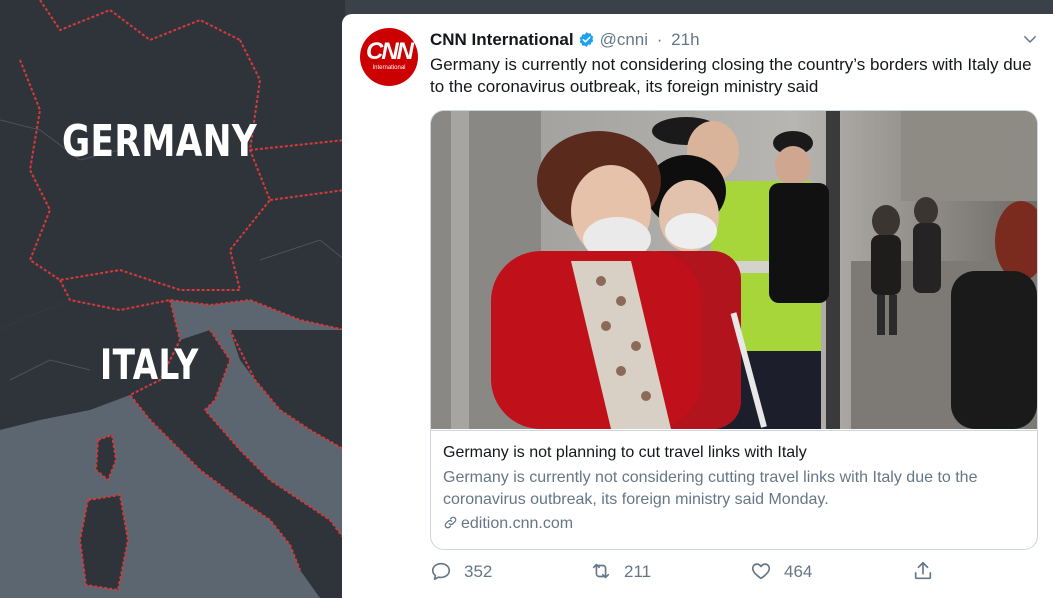  I want to click on card-domain-text: edition.cnn.com, so click(517, 523).